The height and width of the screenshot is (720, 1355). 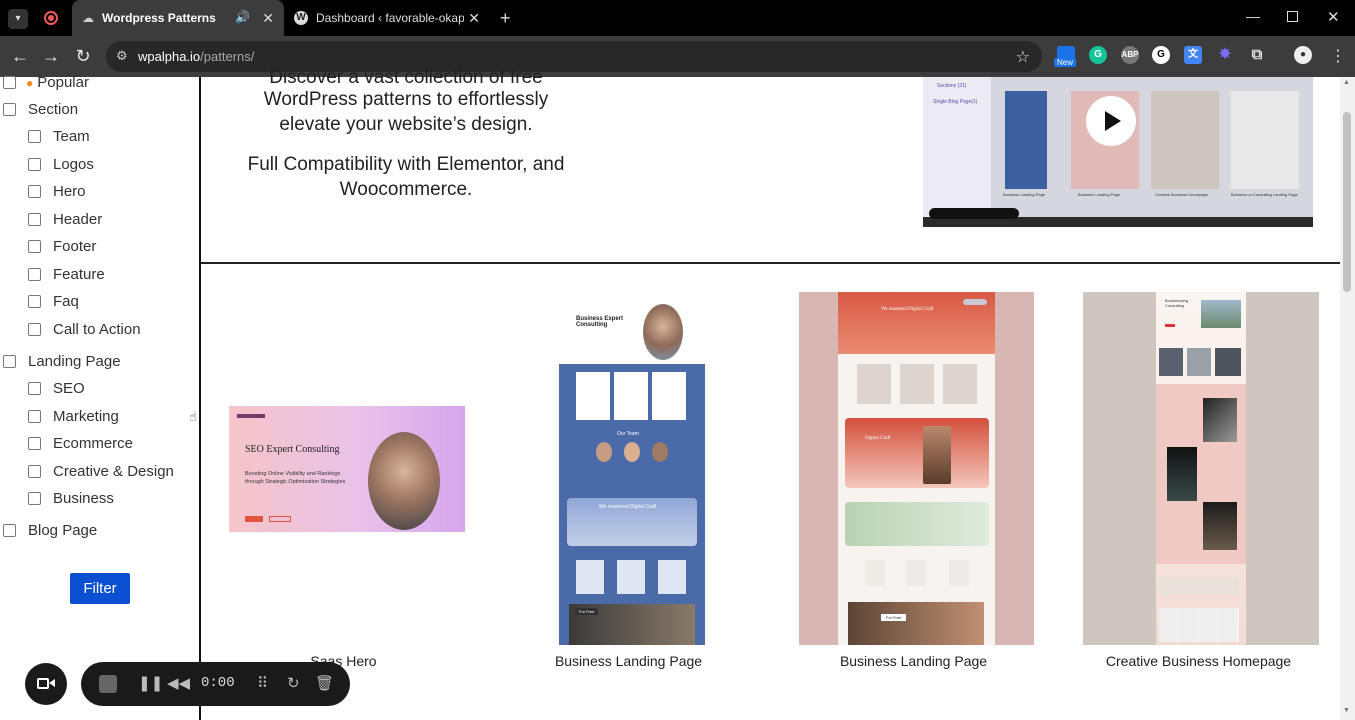 What do you see at coordinates (53, 301) in the screenshot?
I see `filter-faq: Faq` at bounding box center [53, 301].